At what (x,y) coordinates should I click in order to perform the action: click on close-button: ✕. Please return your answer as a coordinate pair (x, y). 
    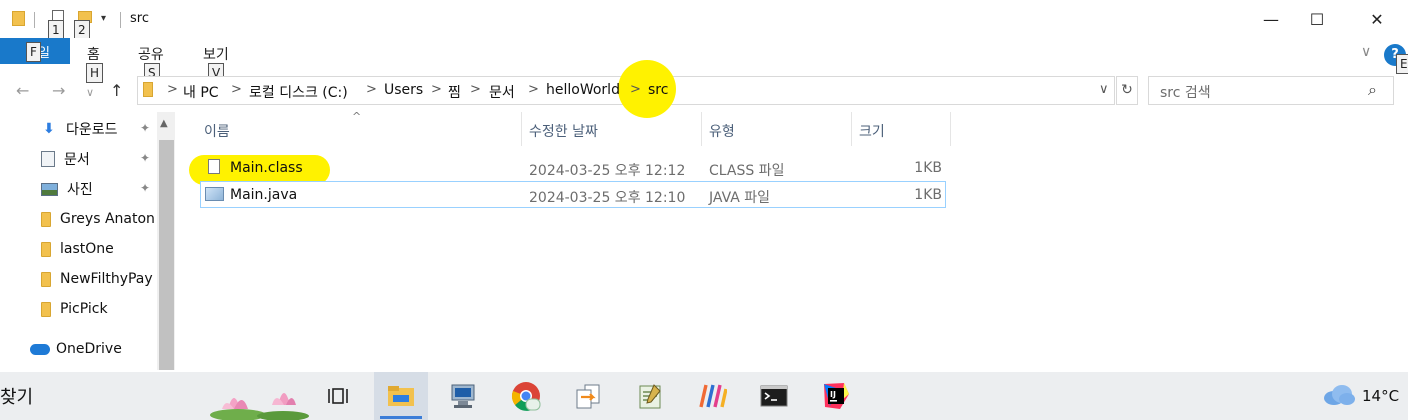
    Looking at the image, I should click on (1377, 19).